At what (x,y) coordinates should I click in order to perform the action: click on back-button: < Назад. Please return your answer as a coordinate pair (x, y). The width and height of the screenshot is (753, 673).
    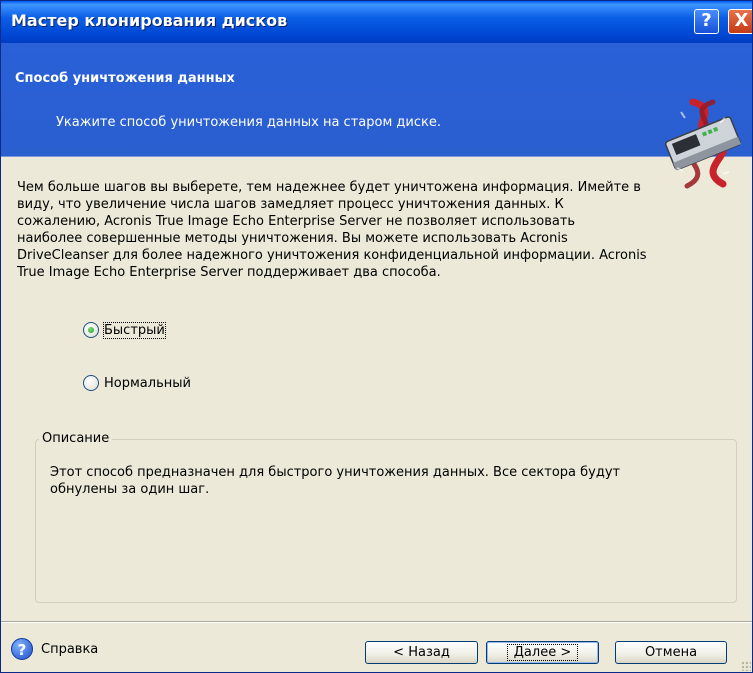
    Looking at the image, I should click on (421, 652).